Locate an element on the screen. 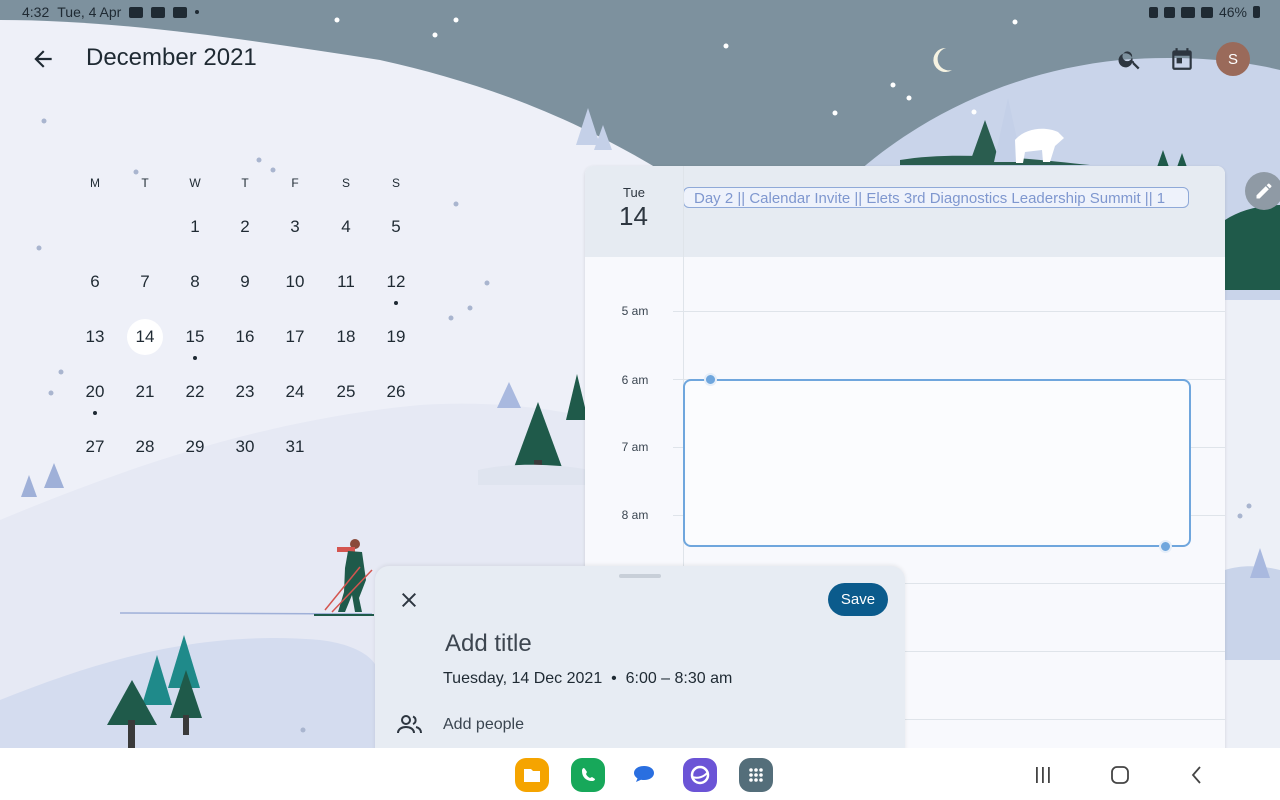 This screenshot has height=800, width=1280. day-cell: 15 is located at coordinates (195, 337).